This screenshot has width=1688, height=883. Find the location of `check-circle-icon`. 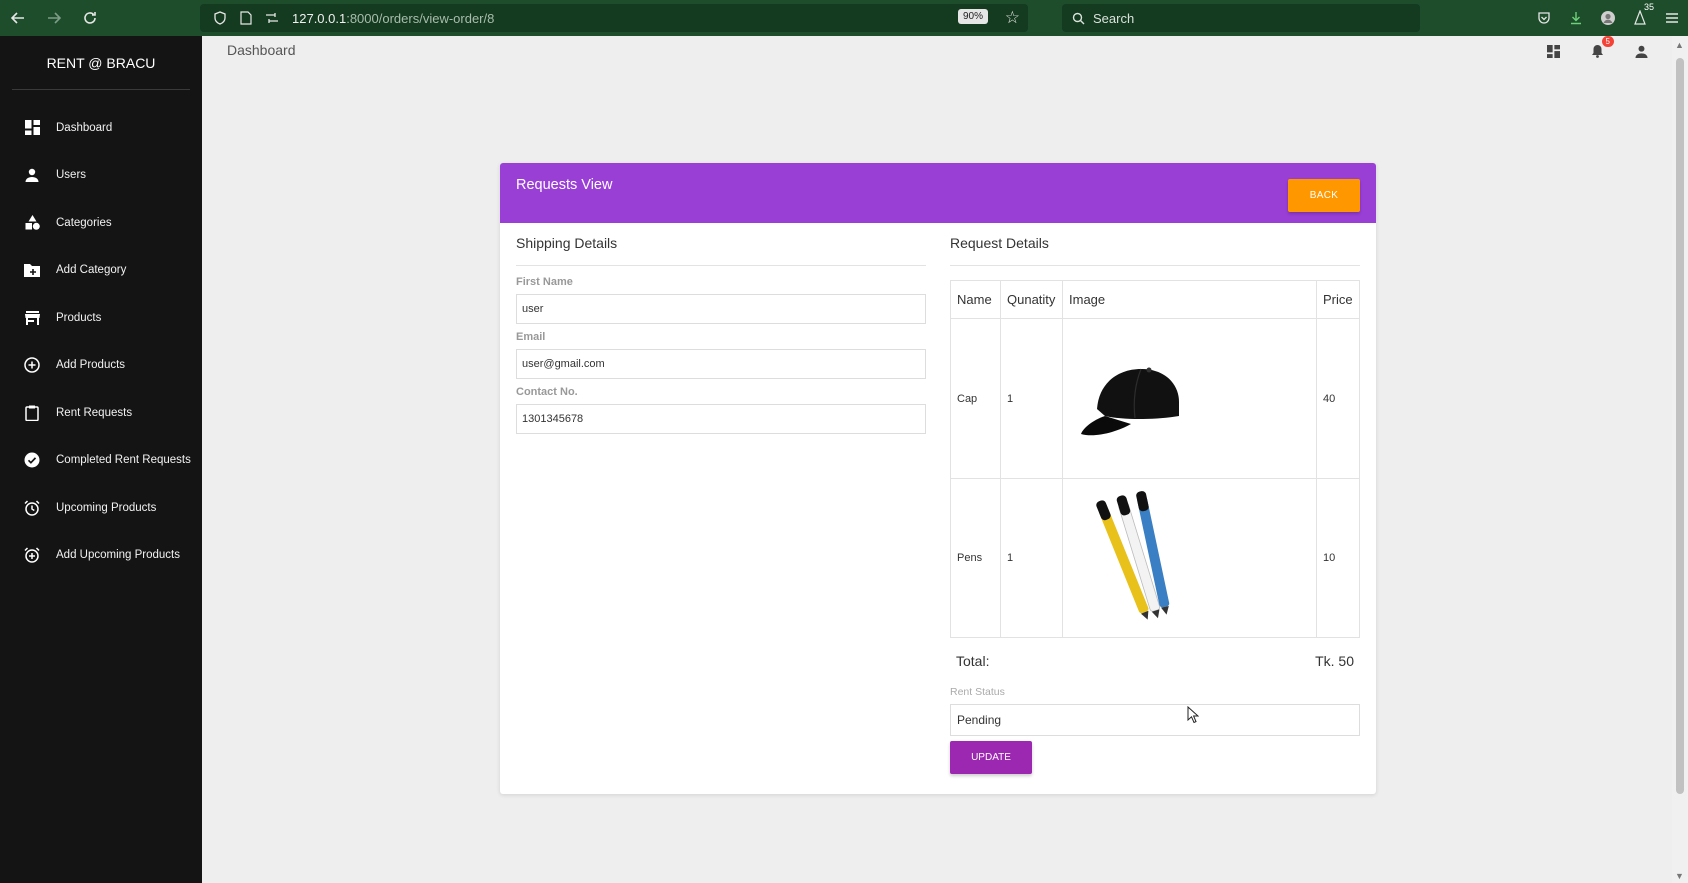

check-circle-icon is located at coordinates (32, 460).